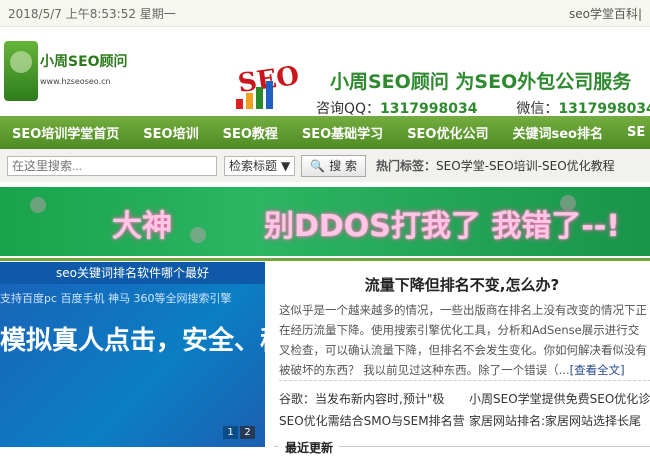 The height and width of the screenshot is (456, 650). I want to click on nav-item-seo-basics: SEO基础学习, so click(342, 132).